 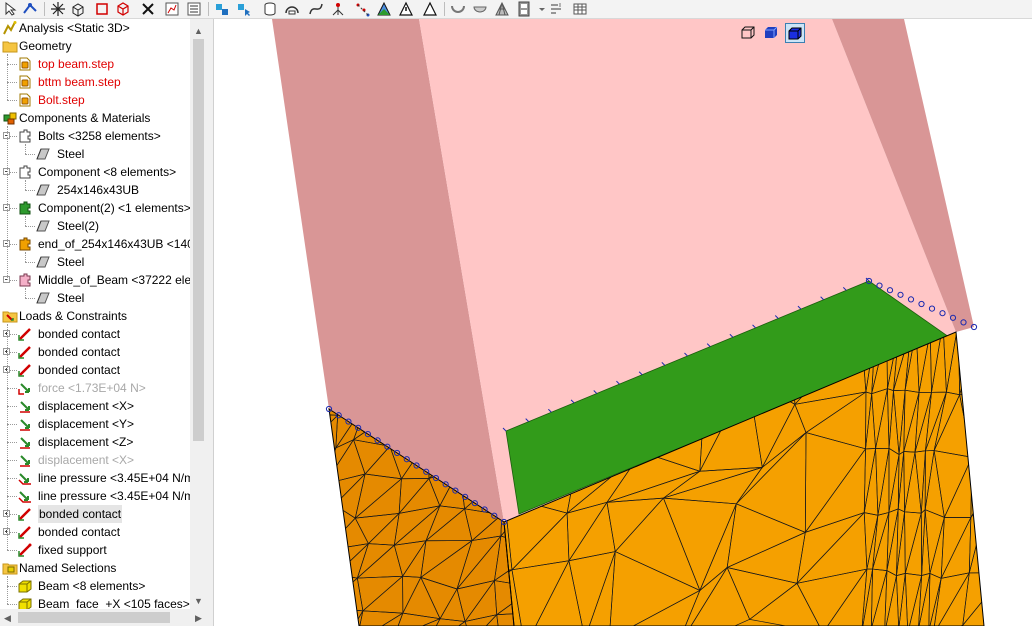 I want to click on tree-item: end_of_254x146x43UB <1405, so click(x=95, y=244).